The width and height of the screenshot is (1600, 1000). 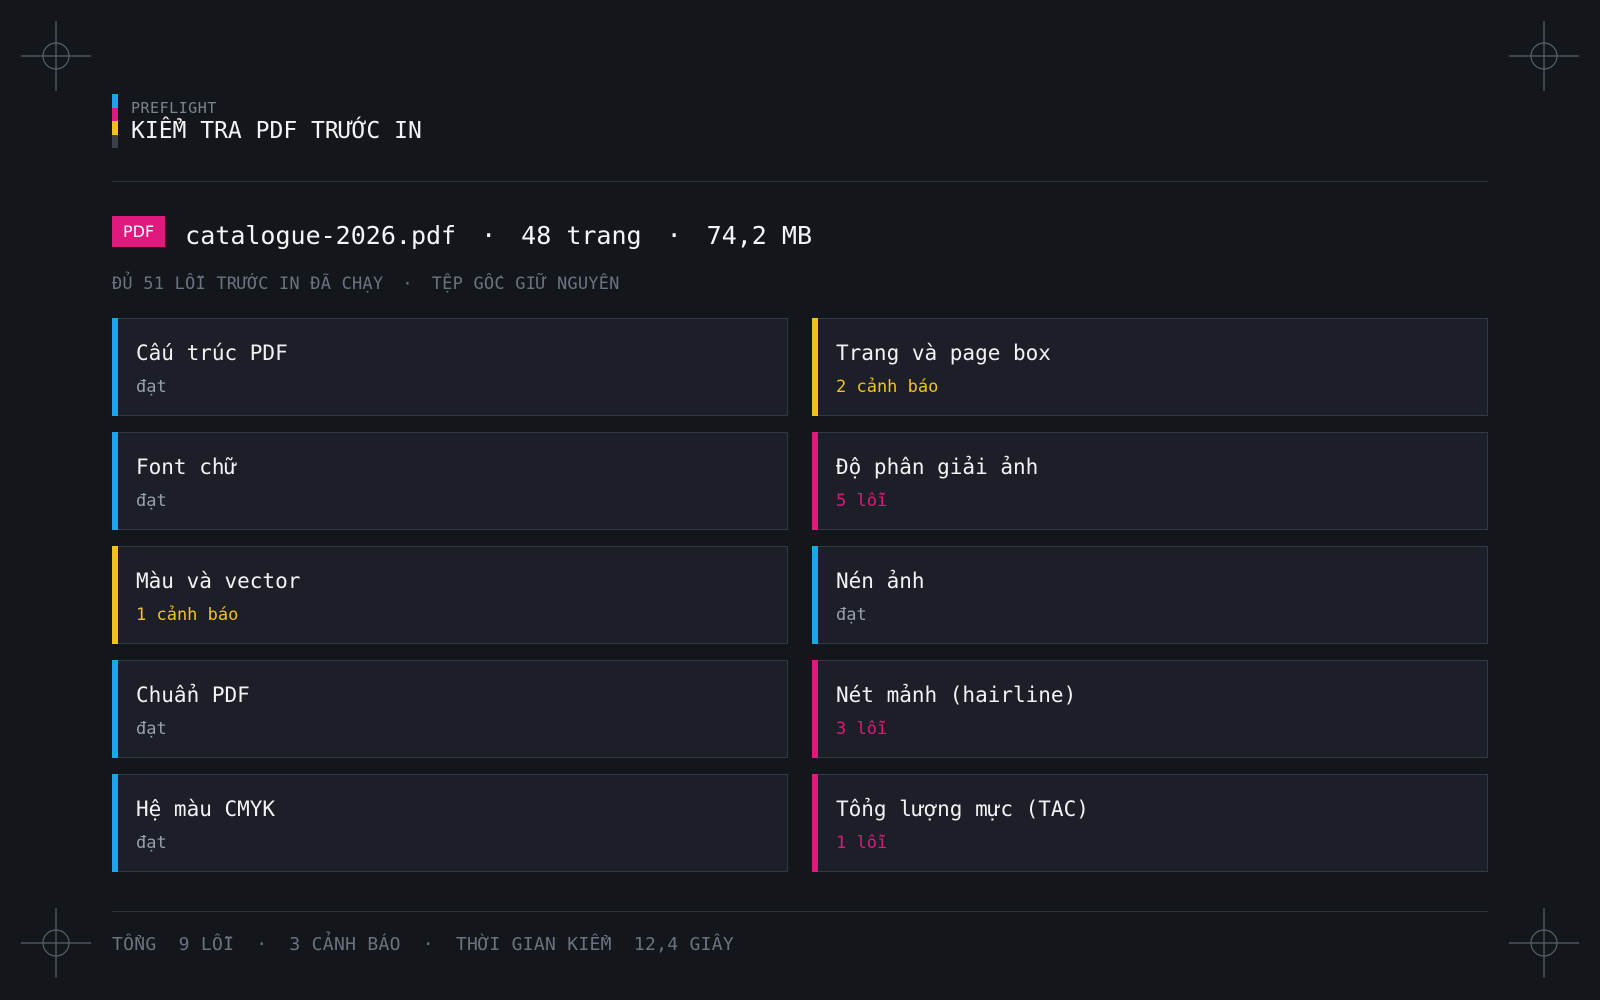 I want to click on check-card: Font chữ đạt, so click(x=450, y=481).